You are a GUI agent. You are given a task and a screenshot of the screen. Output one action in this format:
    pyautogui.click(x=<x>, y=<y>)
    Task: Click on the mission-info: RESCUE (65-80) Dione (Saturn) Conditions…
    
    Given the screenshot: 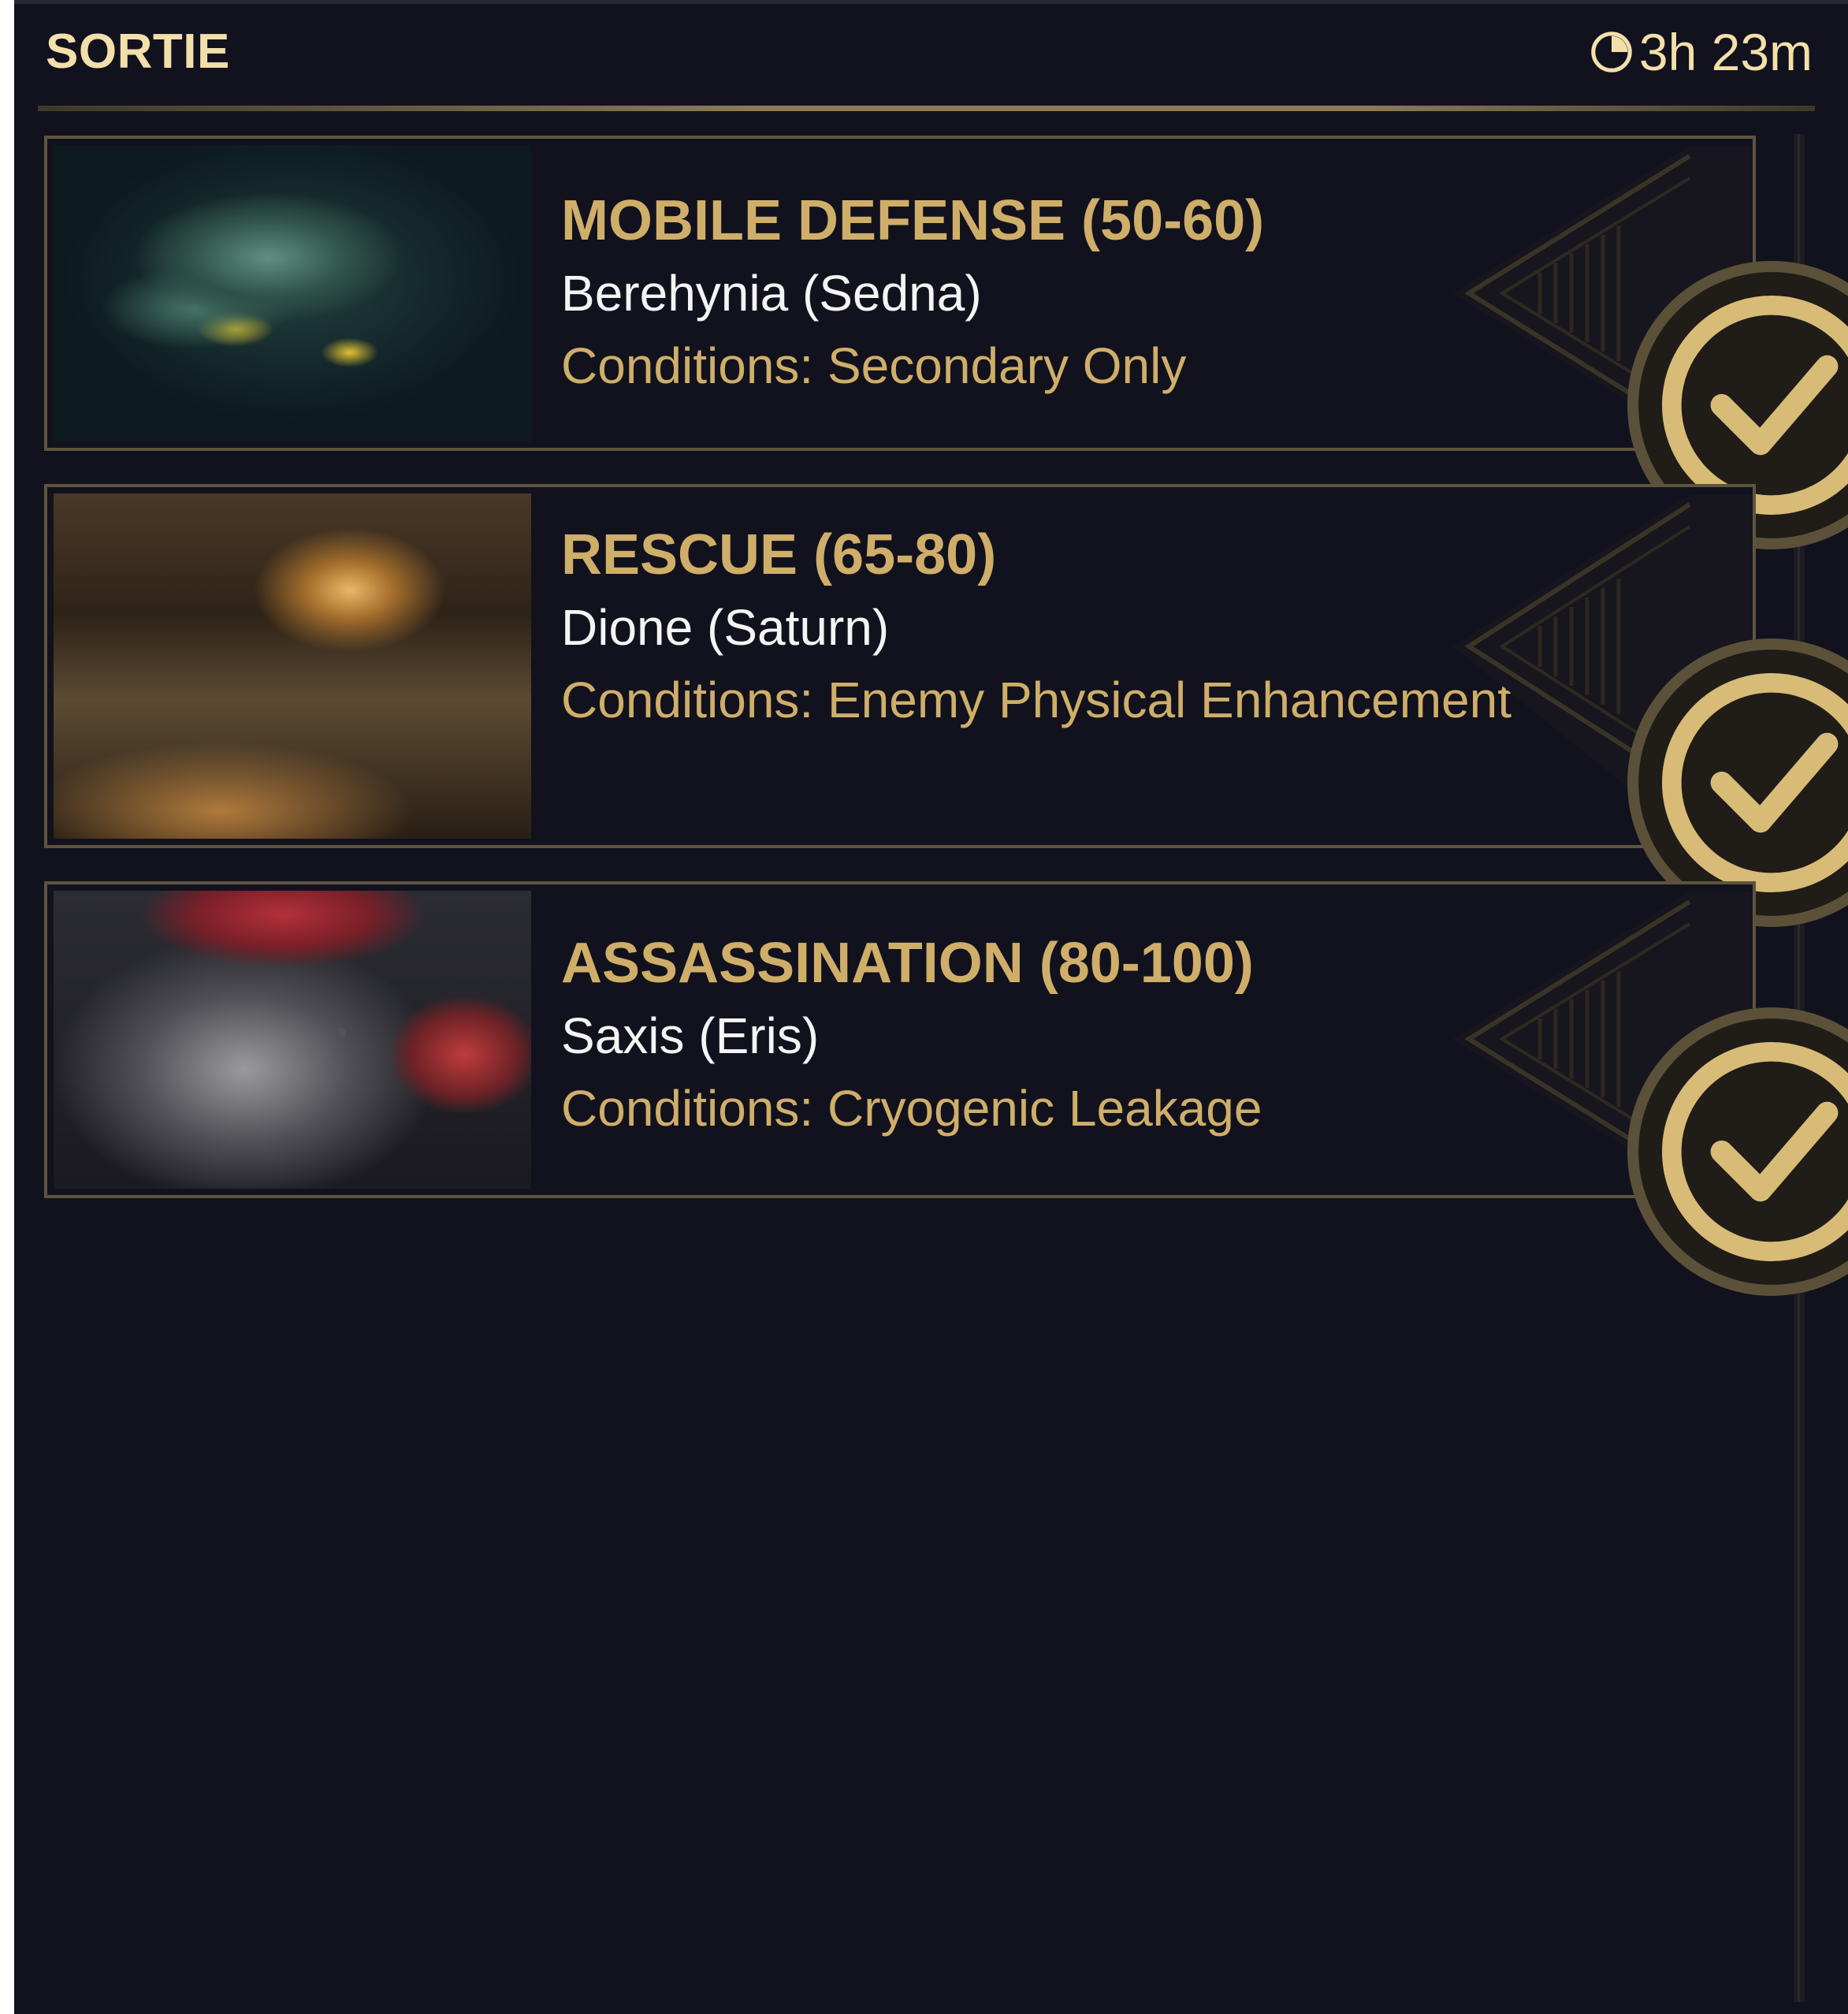 What is the action you would take?
    pyautogui.click(x=1039, y=631)
    